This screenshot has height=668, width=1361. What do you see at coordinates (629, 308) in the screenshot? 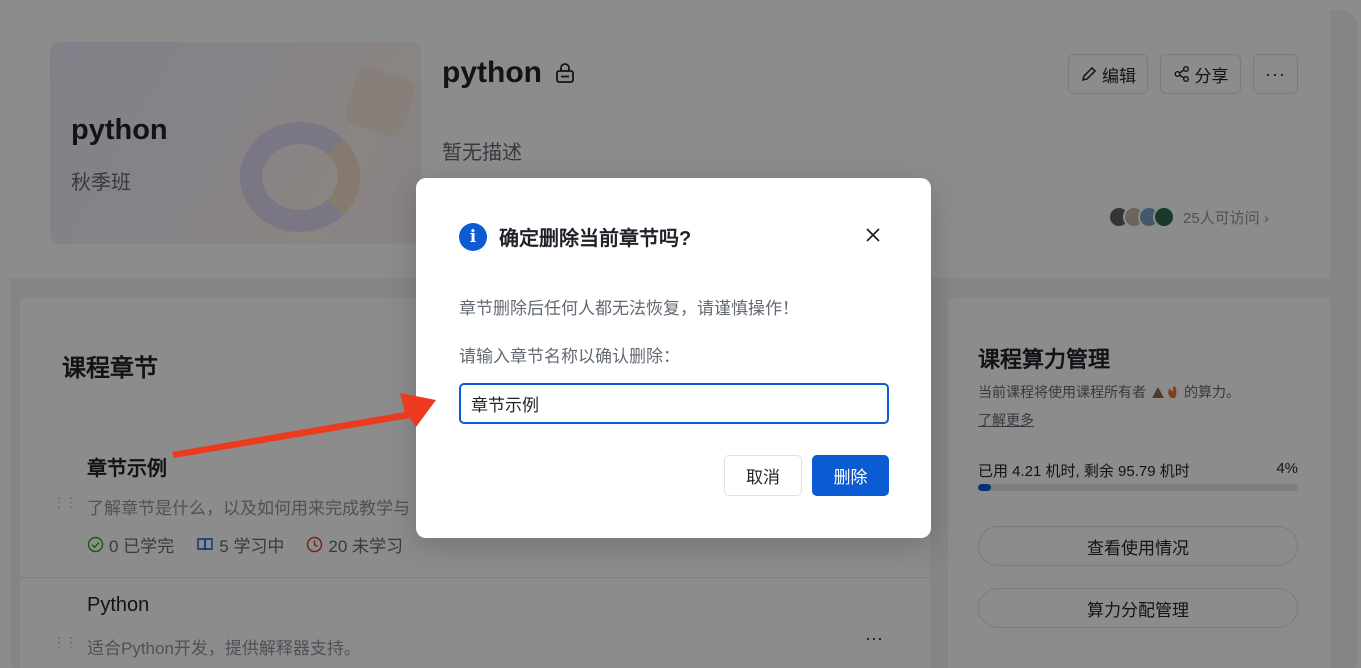
I see `dialog-warning: 章节删除后任何人都无法恢复，请谨慎操作！` at bounding box center [629, 308].